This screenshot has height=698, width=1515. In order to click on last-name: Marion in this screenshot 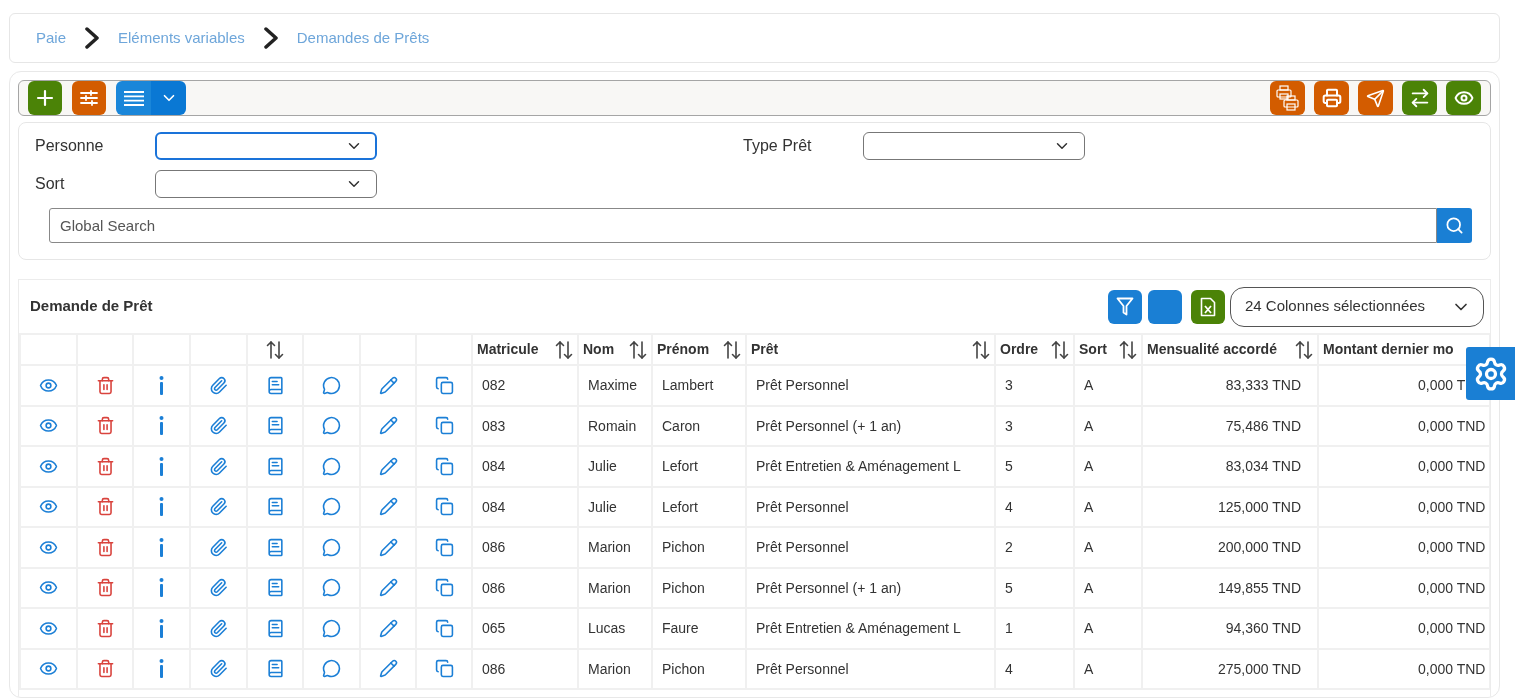, I will do `click(609, 587)`.